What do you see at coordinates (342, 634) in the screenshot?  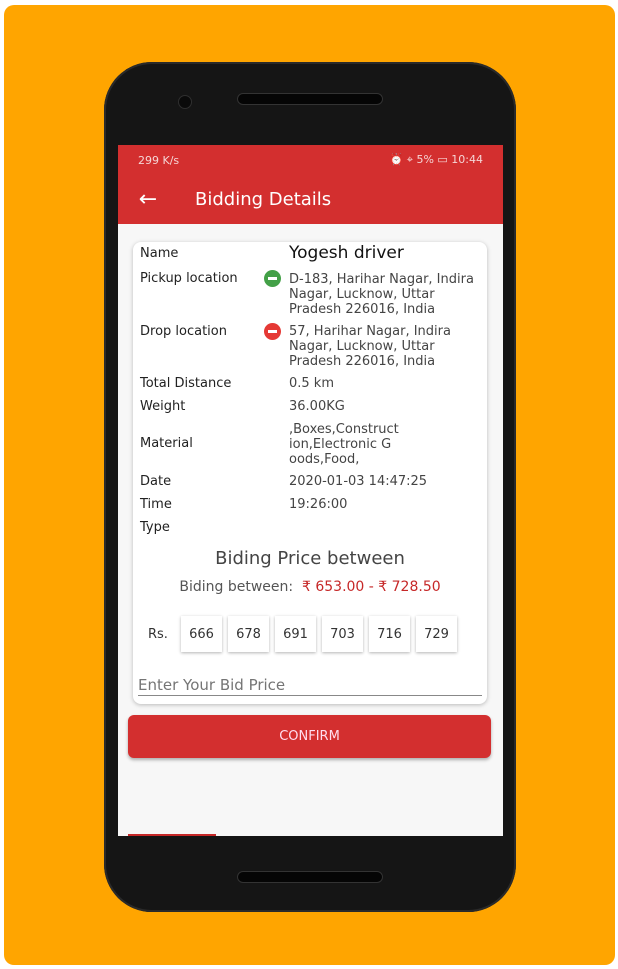 I see `bid-option: 703` at bounding box center [342, 634].